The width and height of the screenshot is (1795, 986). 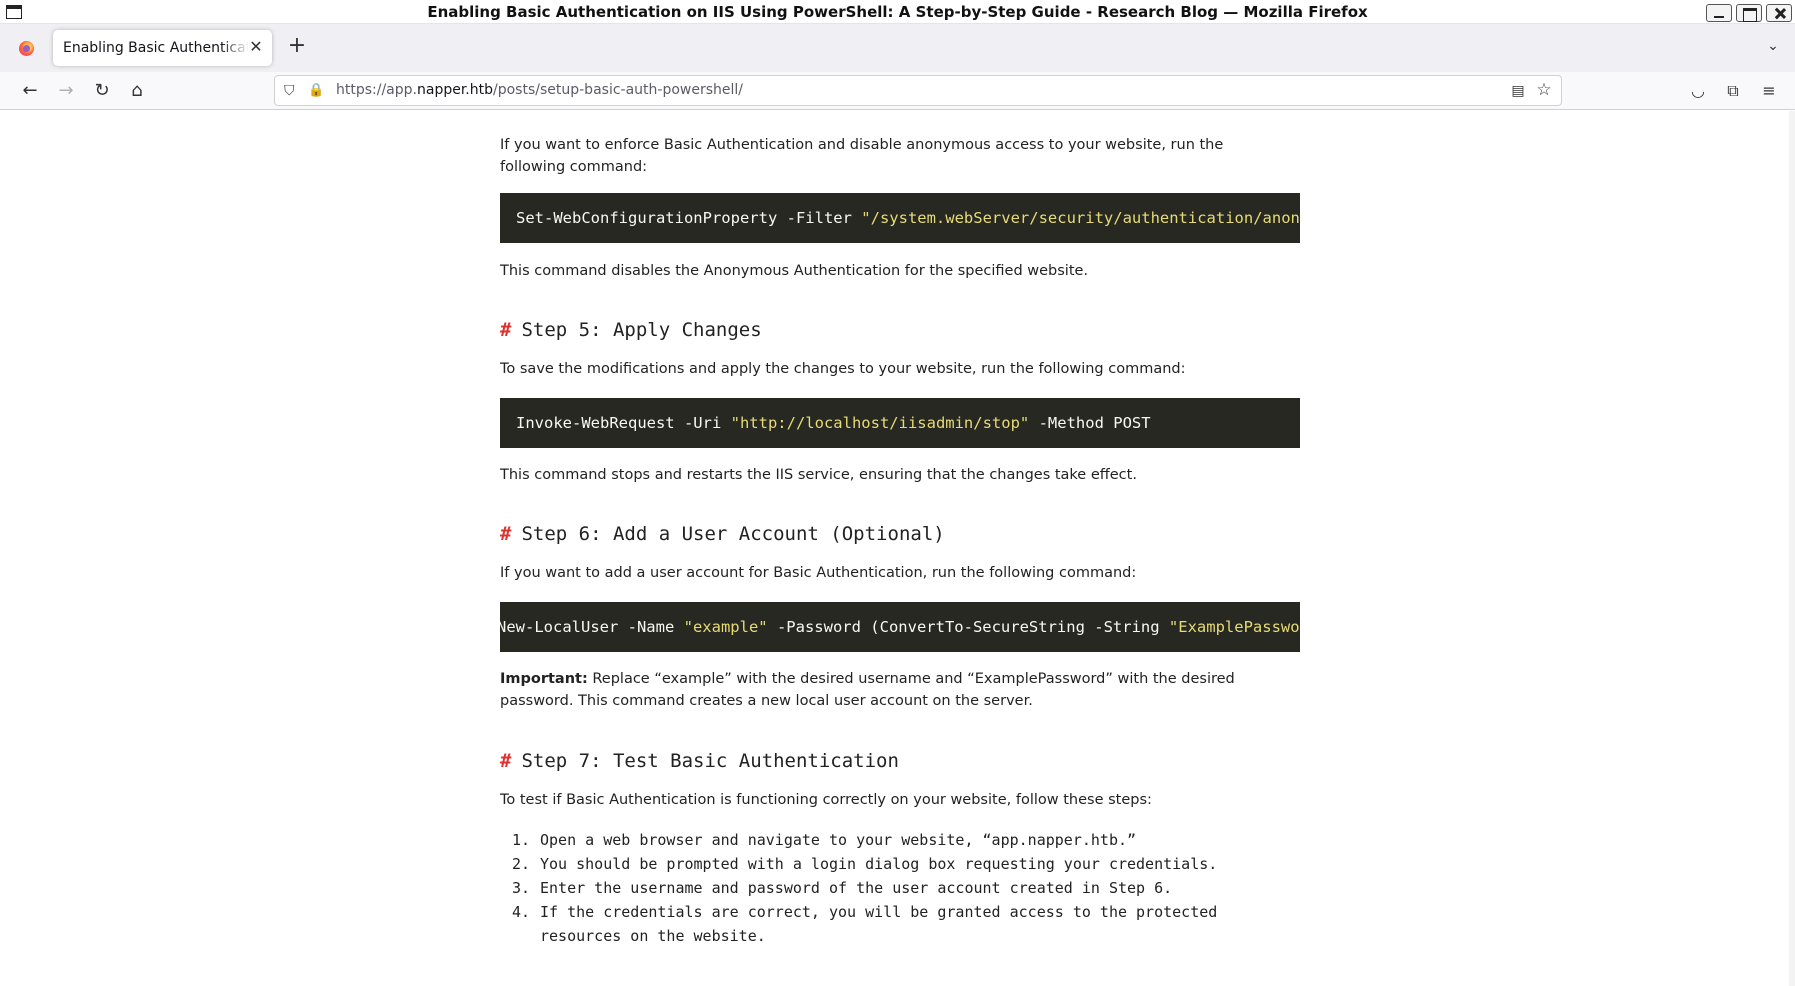 What do you see at coordinates (521, 912) in the screenshot?
I see `list-item-number: 4.` at bounding box center [521, 912].